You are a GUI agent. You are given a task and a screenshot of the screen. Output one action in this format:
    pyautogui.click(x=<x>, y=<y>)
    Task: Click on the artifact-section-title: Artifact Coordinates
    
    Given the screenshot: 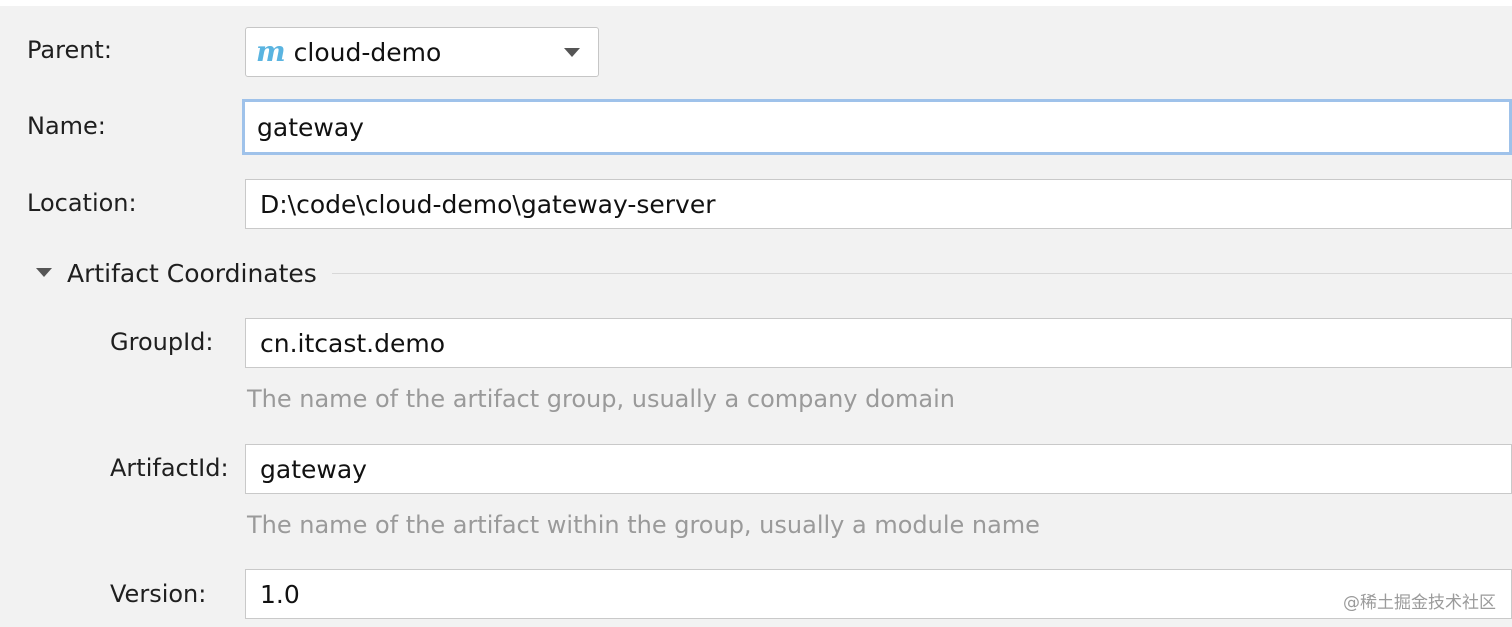 What is the action you would take?
    pyautogui.click(x=192, y=273)
    